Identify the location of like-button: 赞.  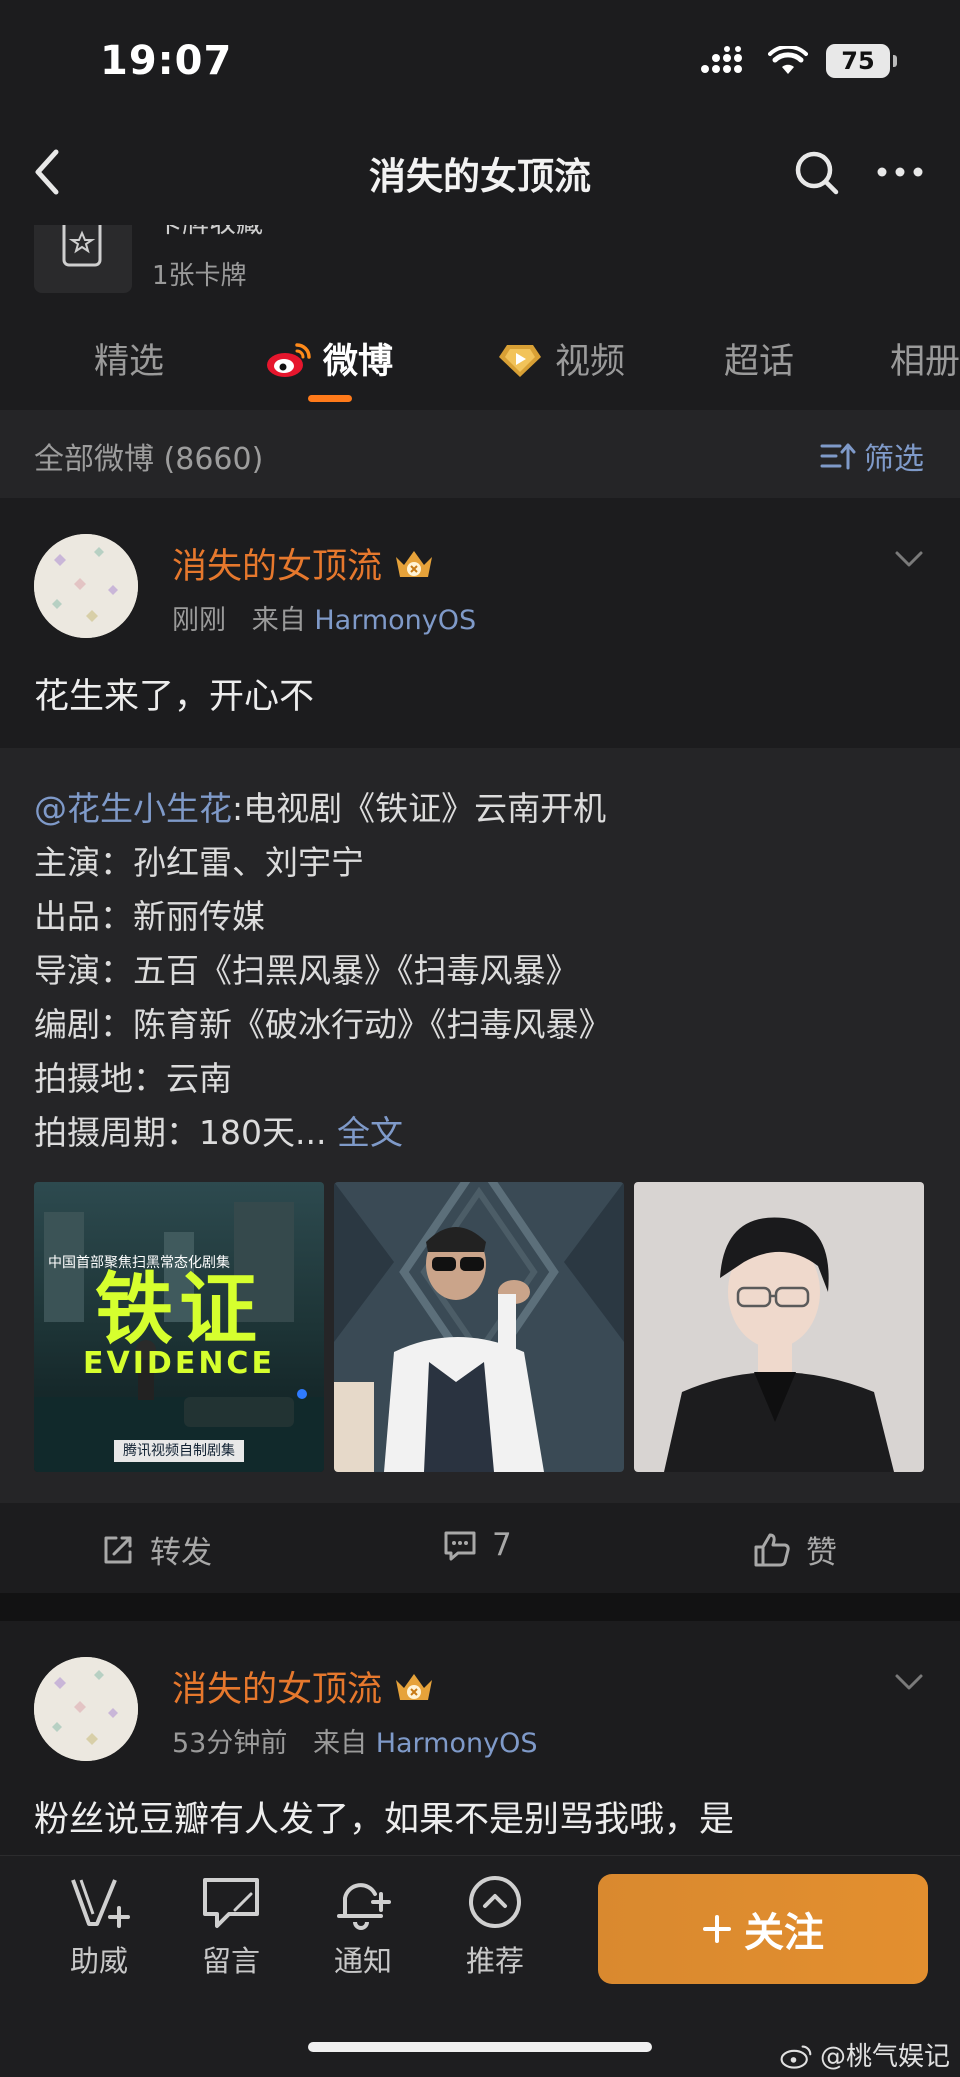
(794, 1549).